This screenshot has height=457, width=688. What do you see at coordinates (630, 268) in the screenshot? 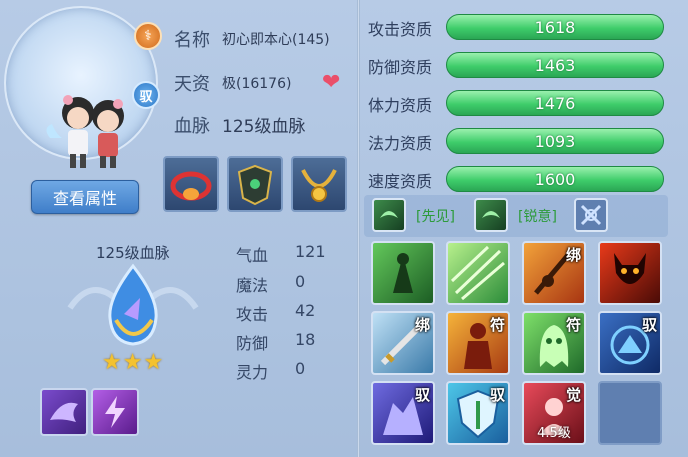
I see `demon-skill-icon` at bounding box center [630, 268].